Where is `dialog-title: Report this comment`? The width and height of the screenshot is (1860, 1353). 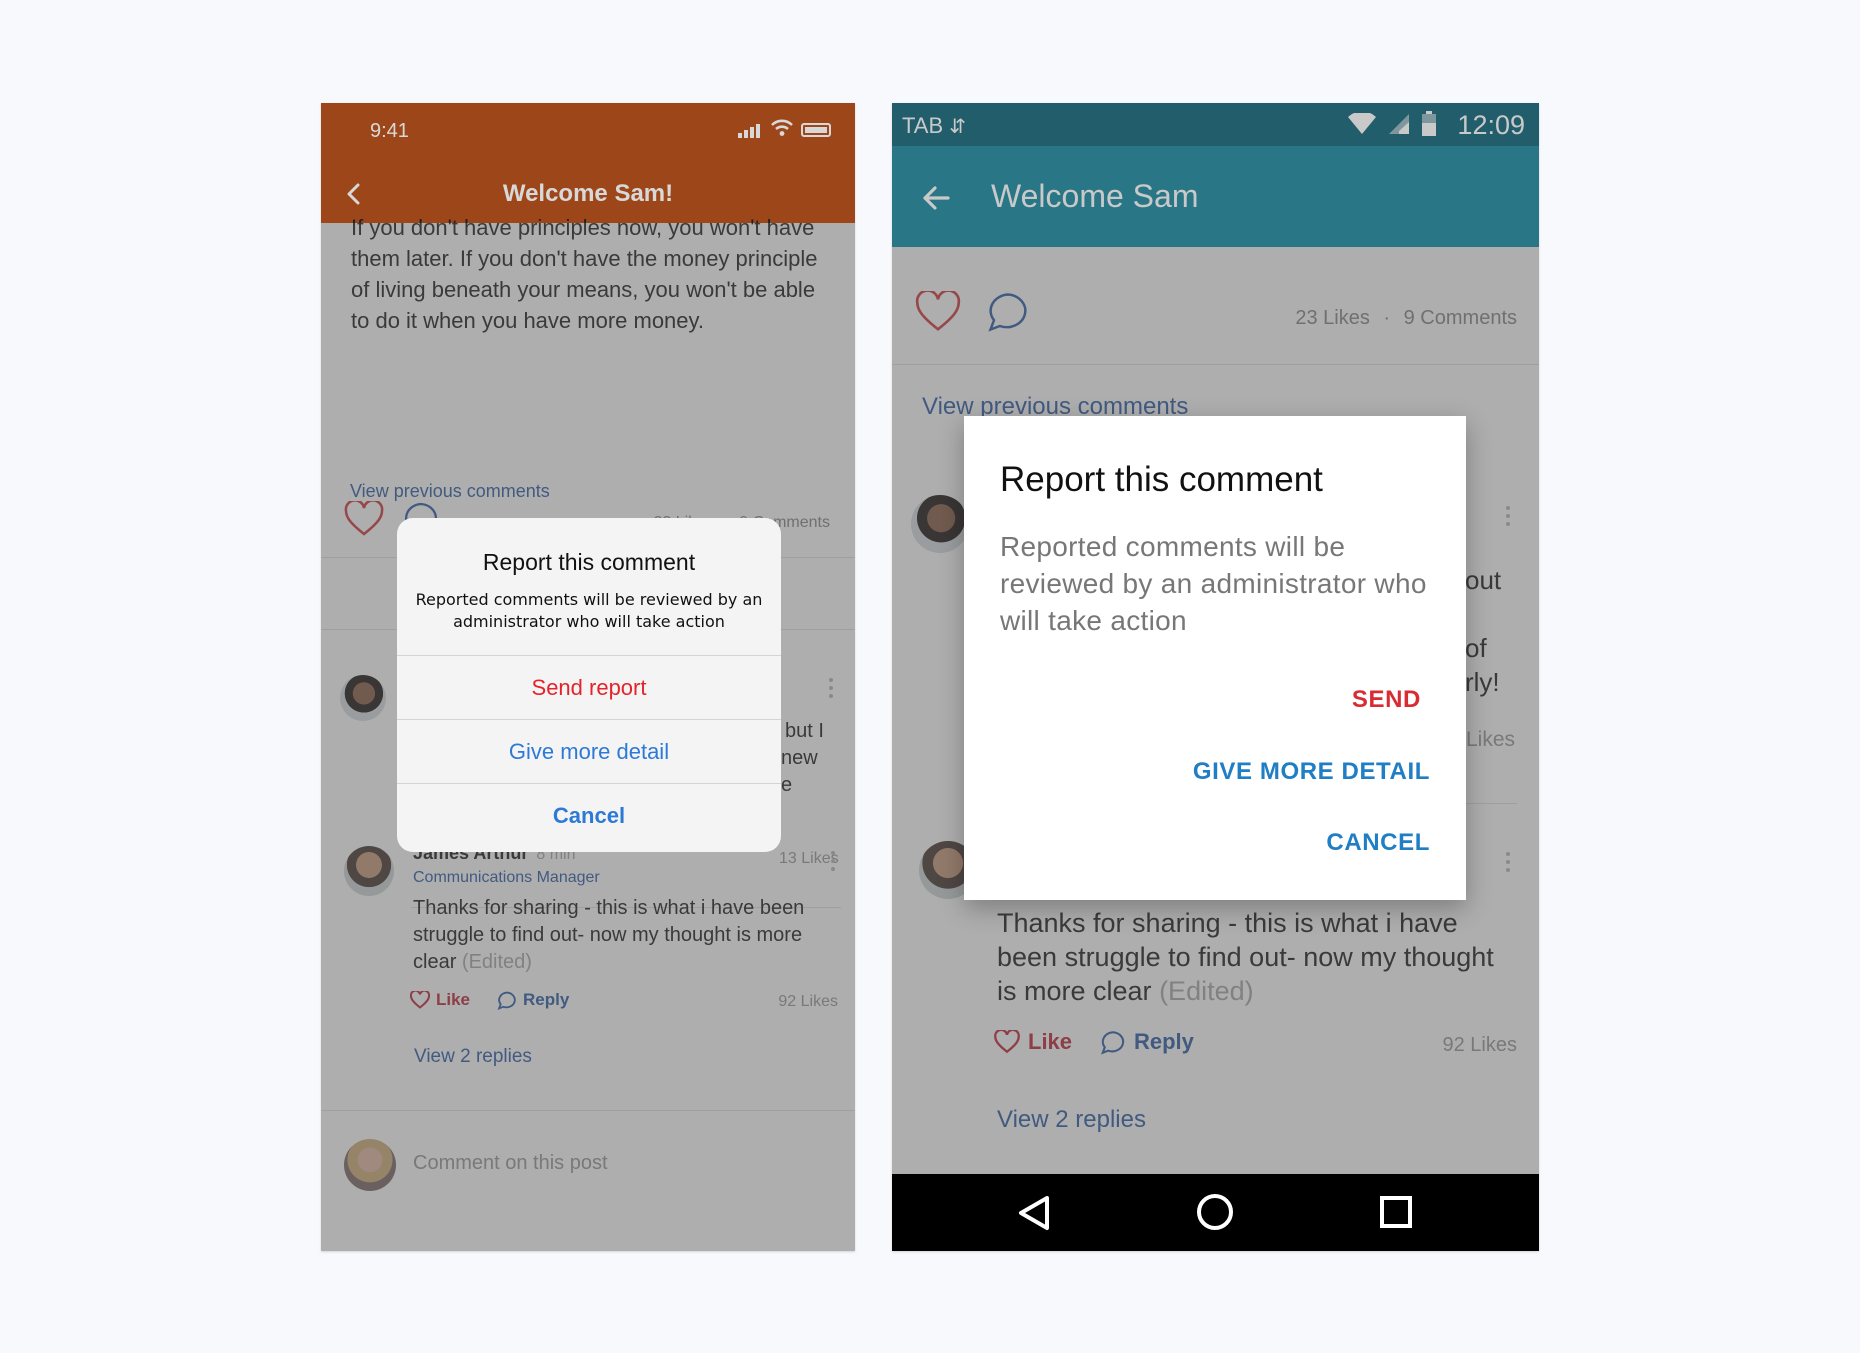 dialog-title: Report this comment is located at coordinates (1161, 479).